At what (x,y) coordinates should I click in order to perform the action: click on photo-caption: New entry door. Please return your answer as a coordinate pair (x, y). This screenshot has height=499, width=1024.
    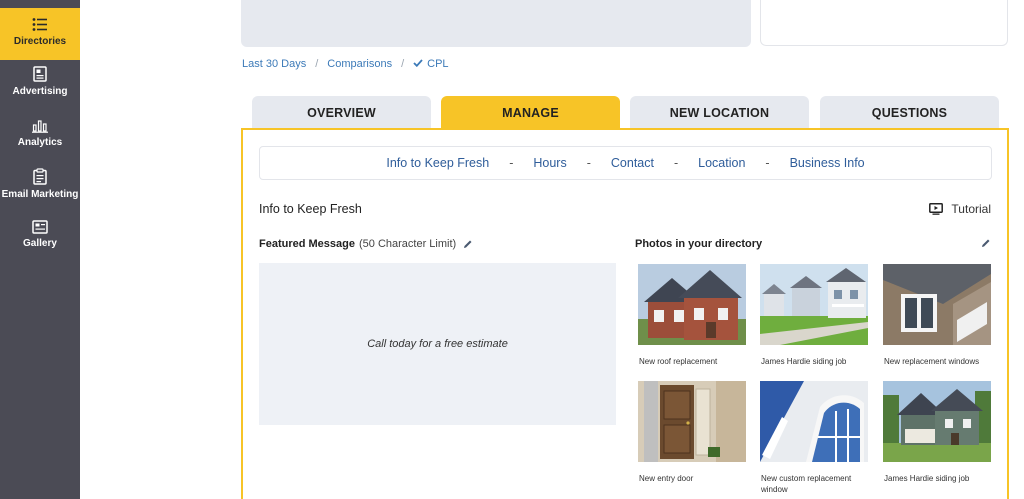
    Looking at the image, I should click on (666, 478).